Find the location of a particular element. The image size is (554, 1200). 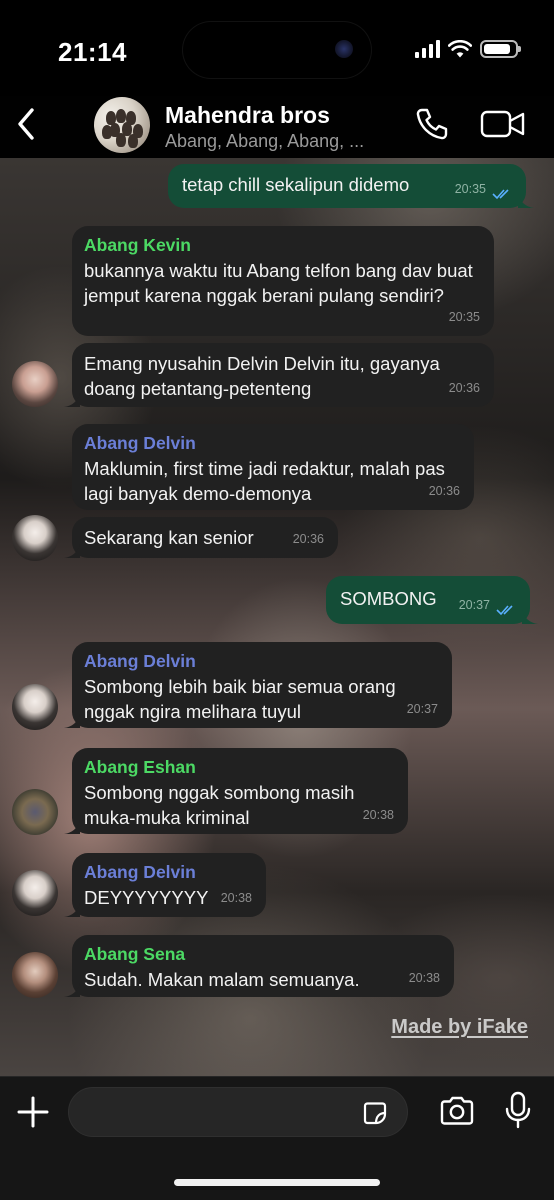

message-text: Sekarang kan senior is located at coordinates (169, 537).